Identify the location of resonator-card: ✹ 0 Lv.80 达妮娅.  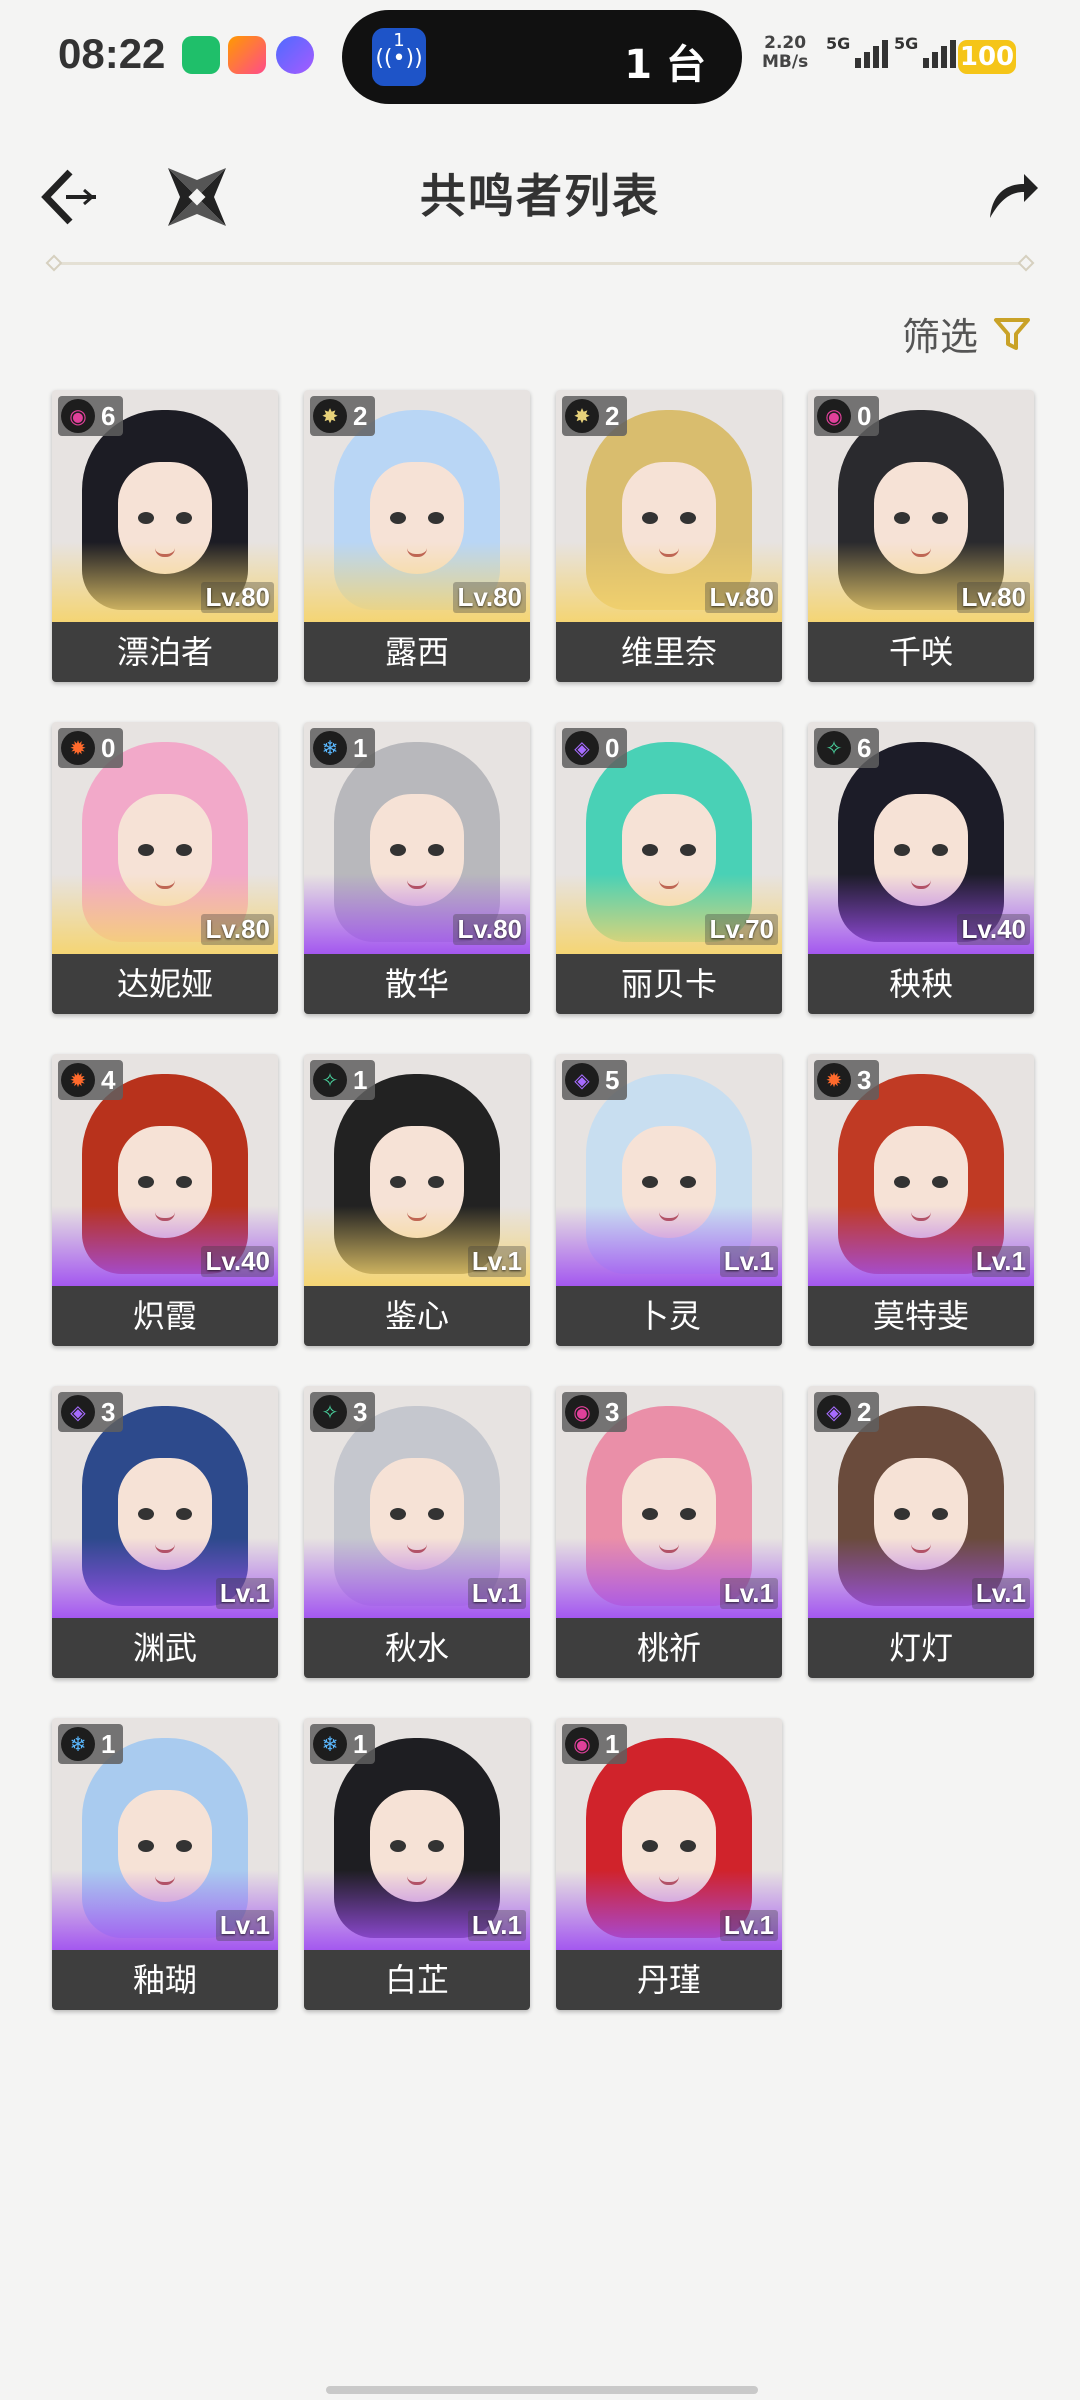
(165, 868).